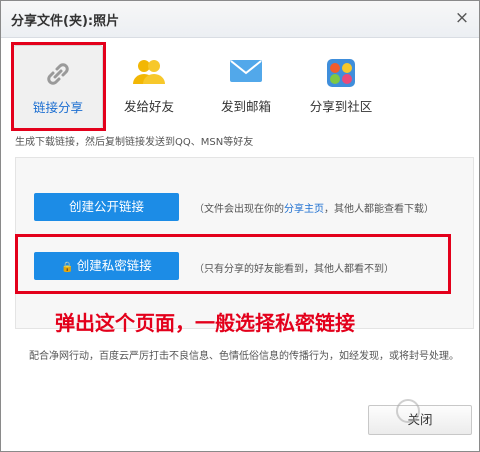 The width and height of the screenshot is (480, 452). Describe the element at coordinates (379, 209) in the screenshot. I see `public-link-note-after: ，其他人都能查看下载）` at that location.